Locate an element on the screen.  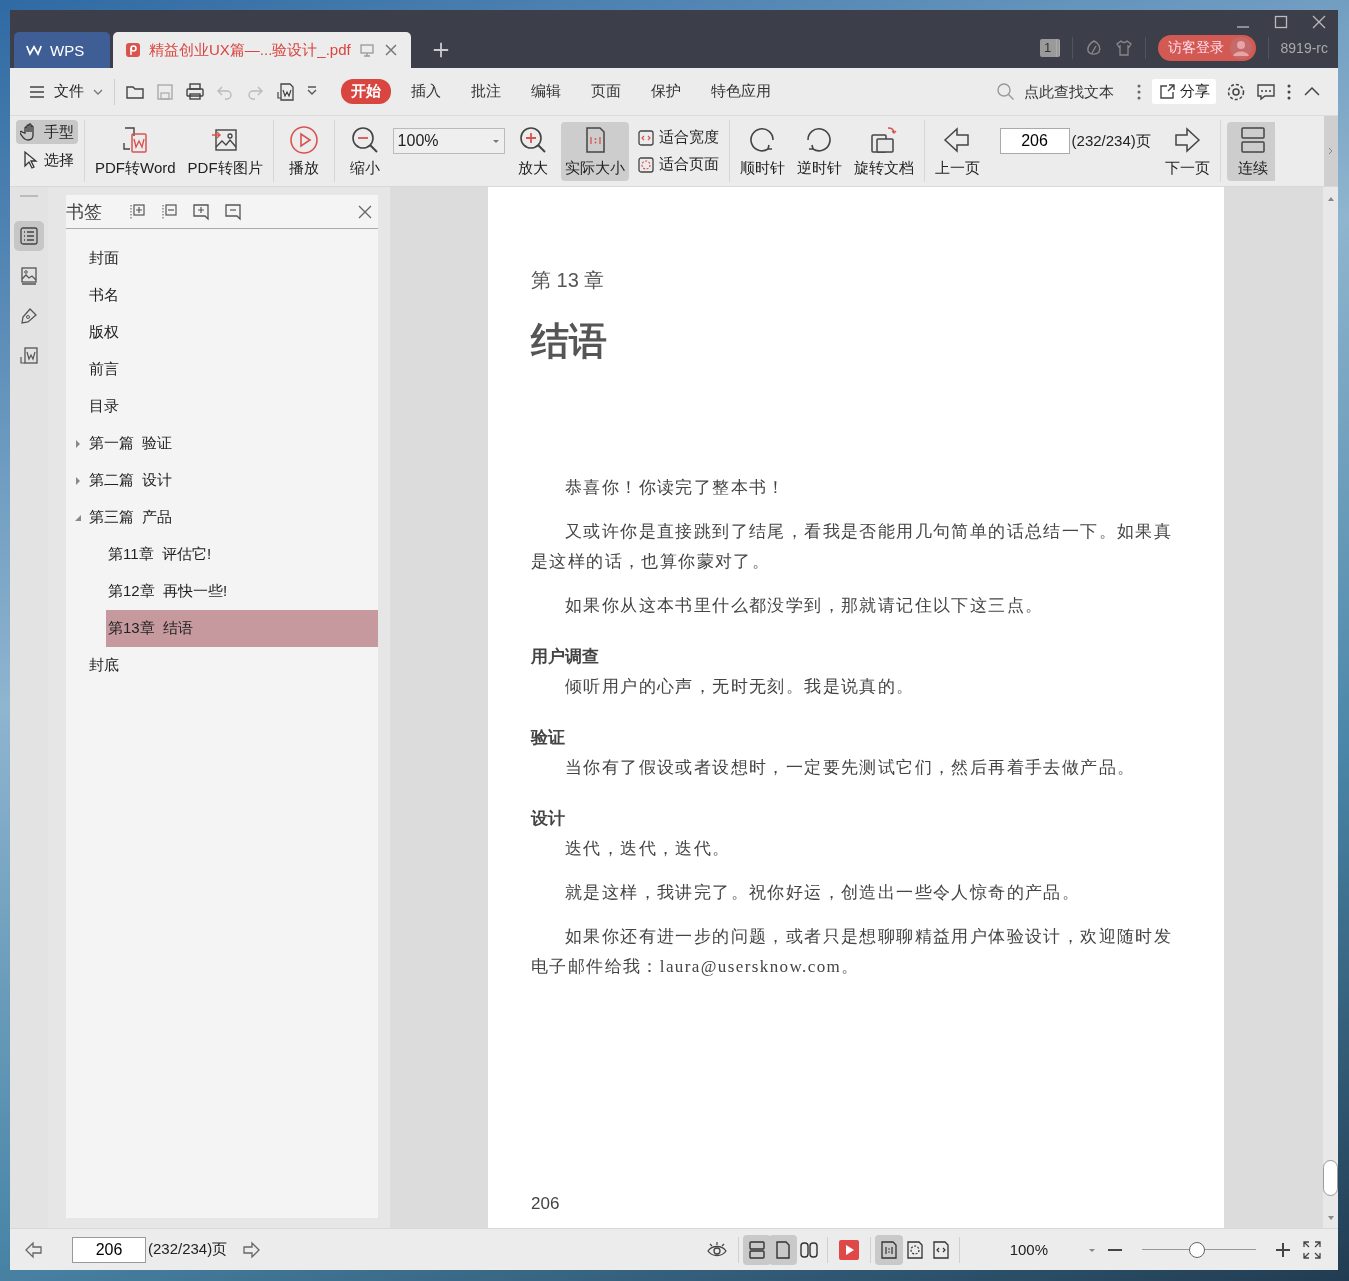
single-page-button is located at coordinates (782, 1249).